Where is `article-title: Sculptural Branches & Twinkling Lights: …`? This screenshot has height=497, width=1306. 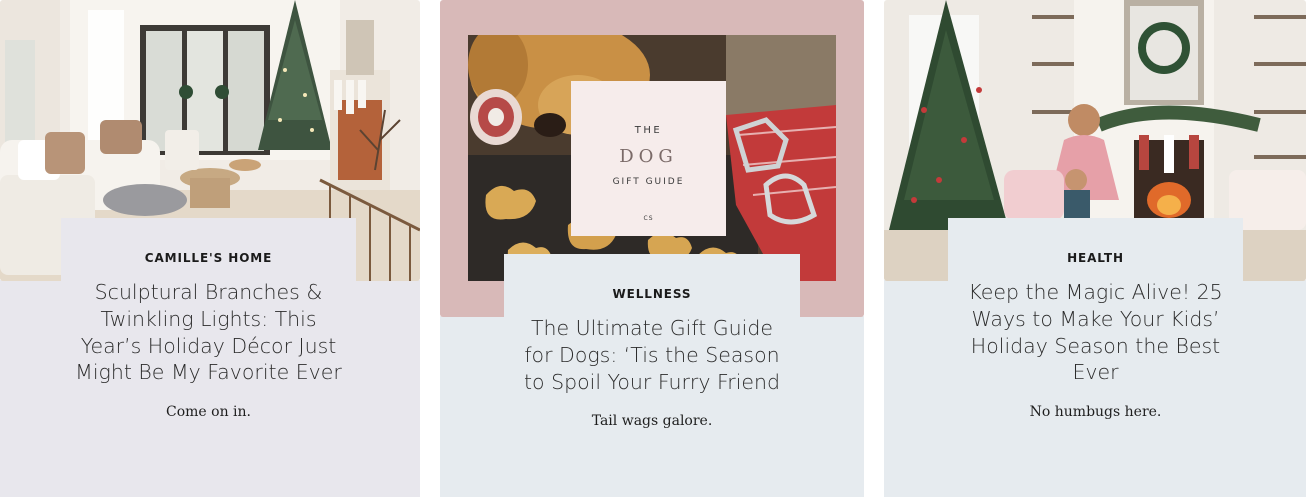
article-title: Sculptural Branches & Twinkling Lights: … is located at coordinates (208, 332).